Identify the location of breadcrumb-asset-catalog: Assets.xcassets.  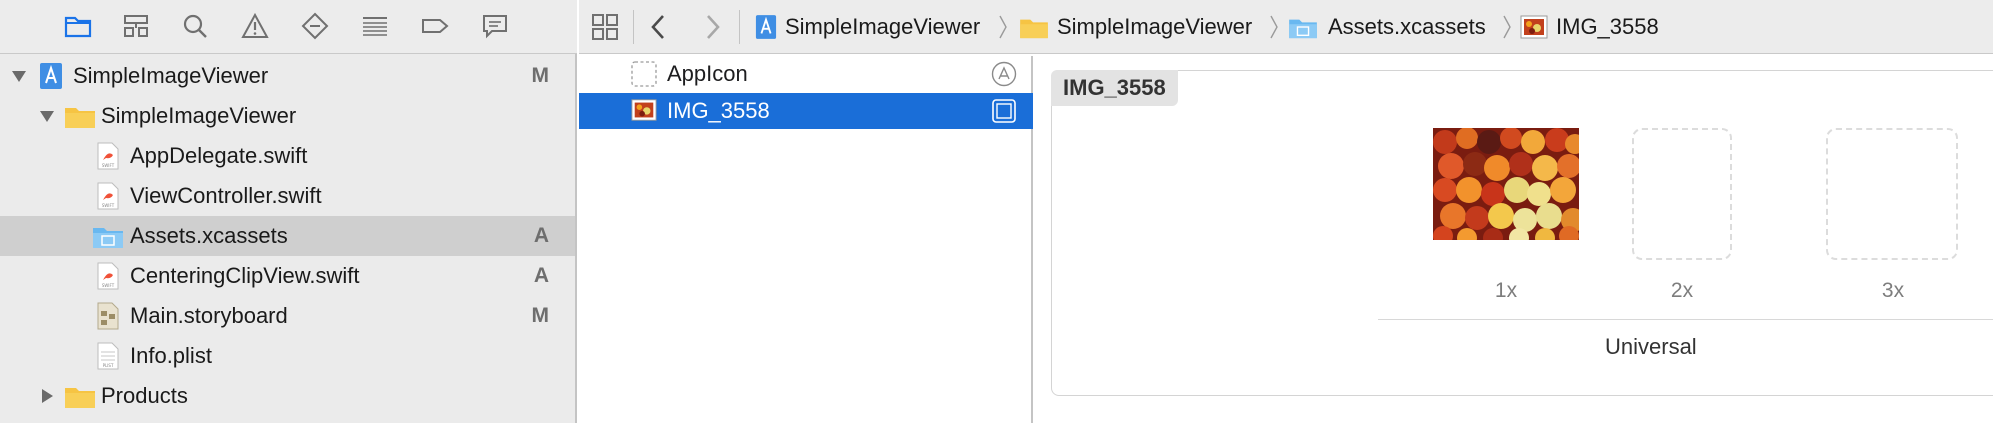
(1387, 27).